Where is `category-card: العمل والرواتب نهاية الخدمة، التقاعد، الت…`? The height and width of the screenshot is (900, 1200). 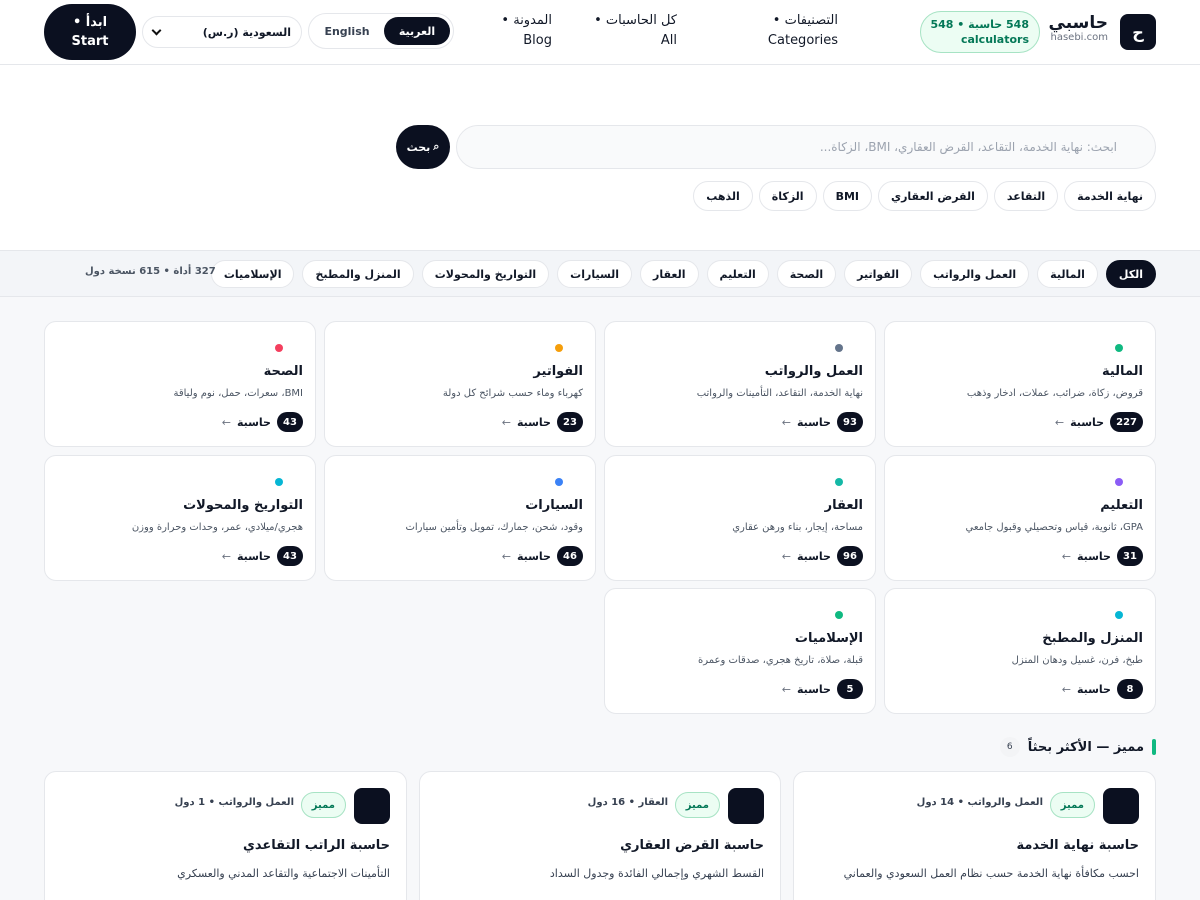
category-card: العمل والرواتب نهاية الخدمة، التقاعد، الت… is located at coordinates (740, 384).